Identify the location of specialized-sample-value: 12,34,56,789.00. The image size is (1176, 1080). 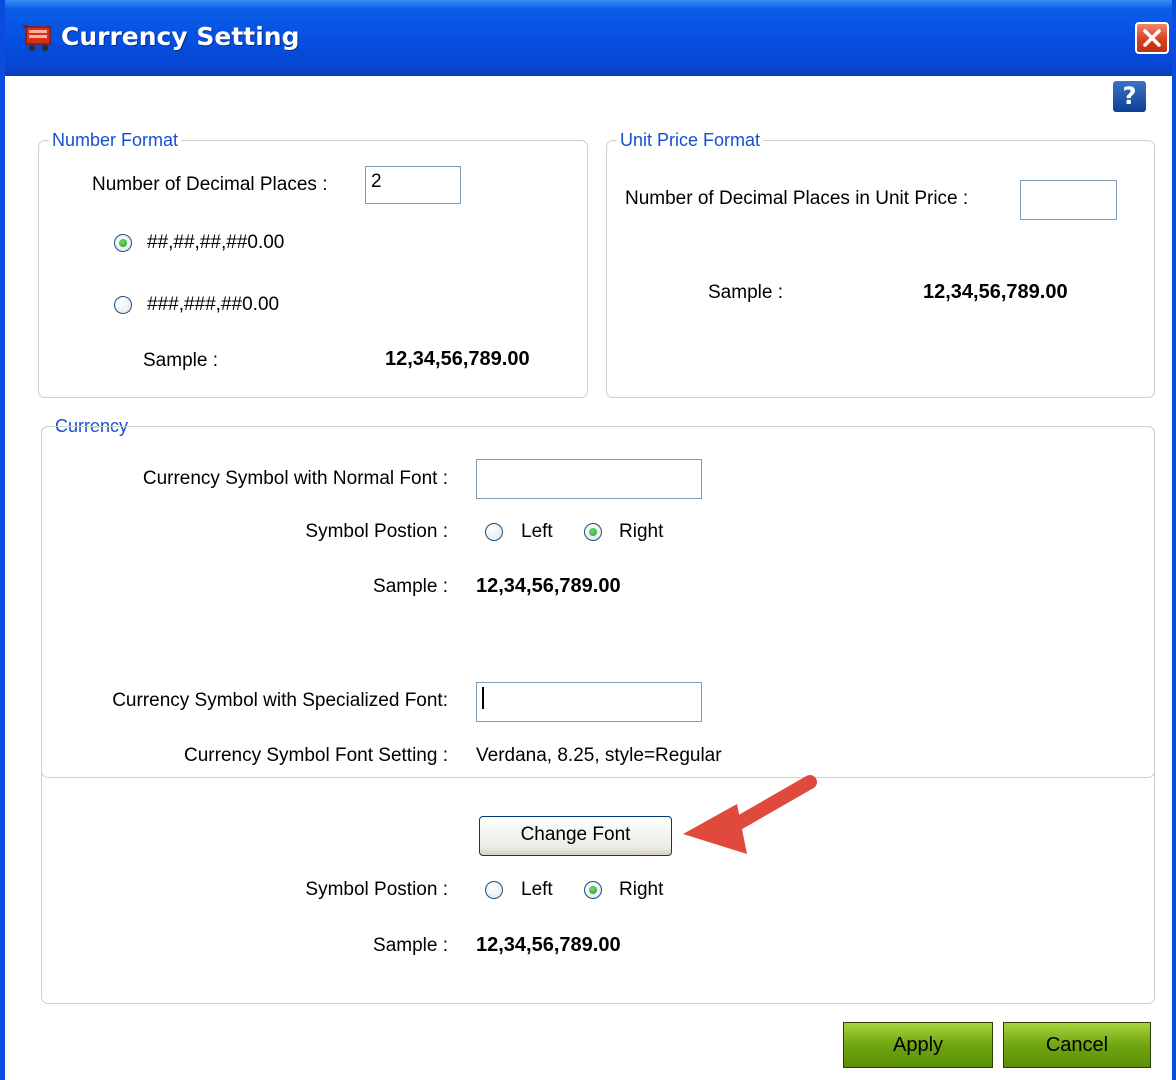
(548, 945).